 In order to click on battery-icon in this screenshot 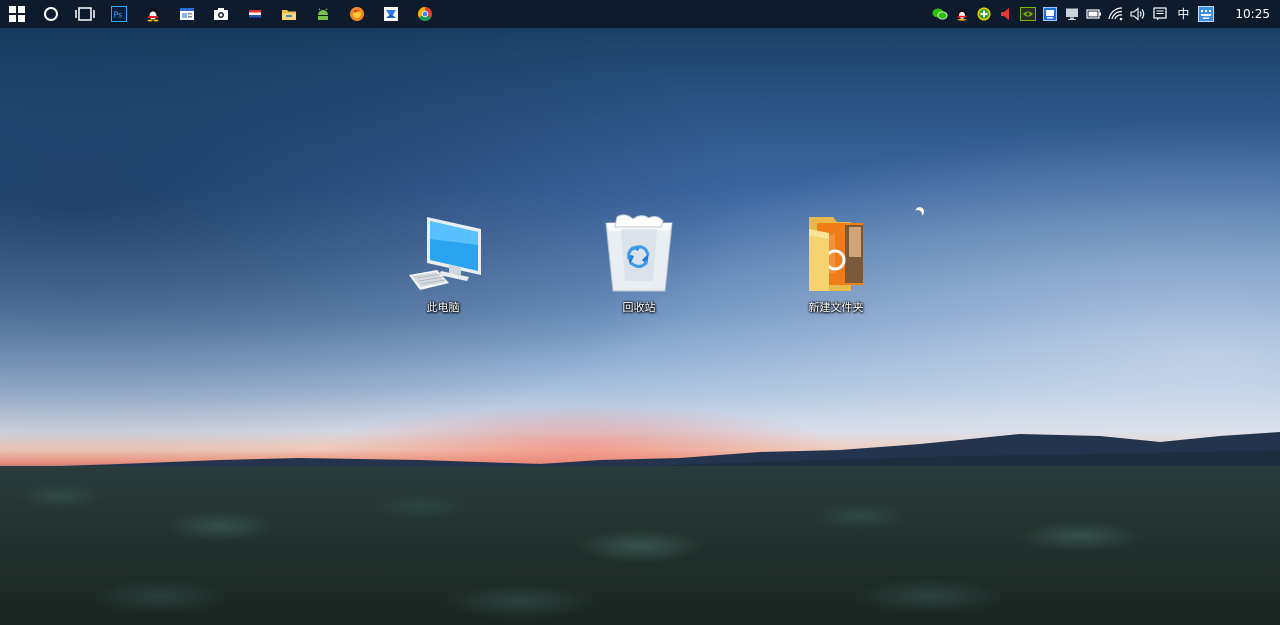, I will do `click(1094, 14)`.